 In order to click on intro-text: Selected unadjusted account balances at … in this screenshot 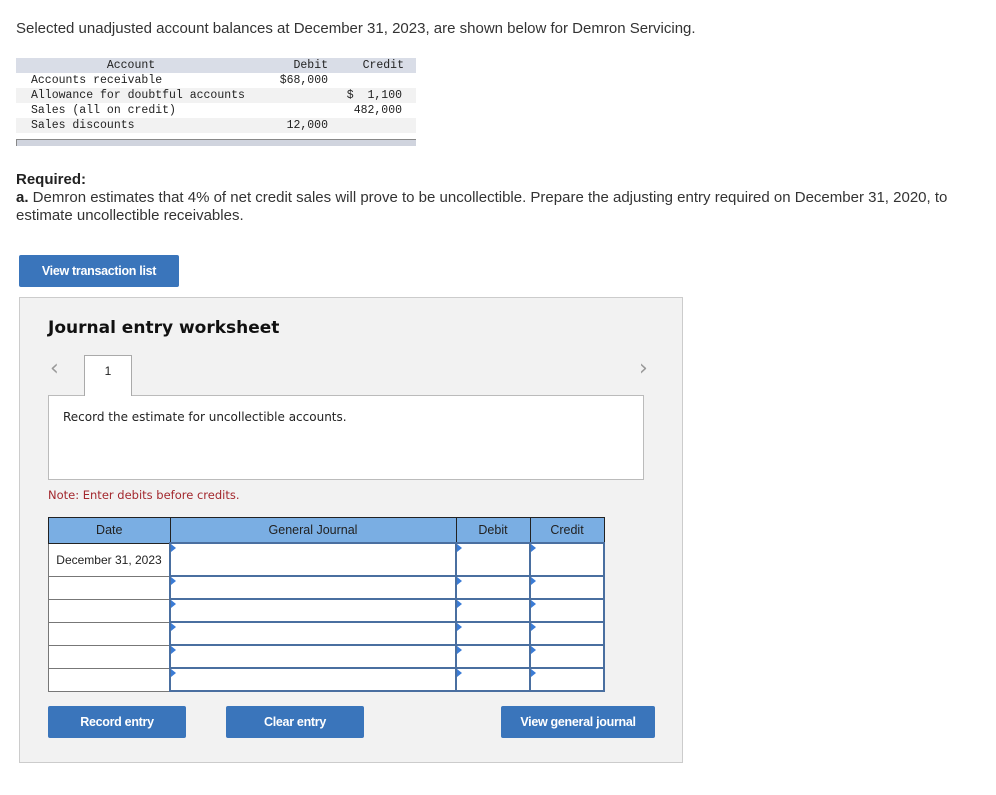, I will do `click(356, 28)`.